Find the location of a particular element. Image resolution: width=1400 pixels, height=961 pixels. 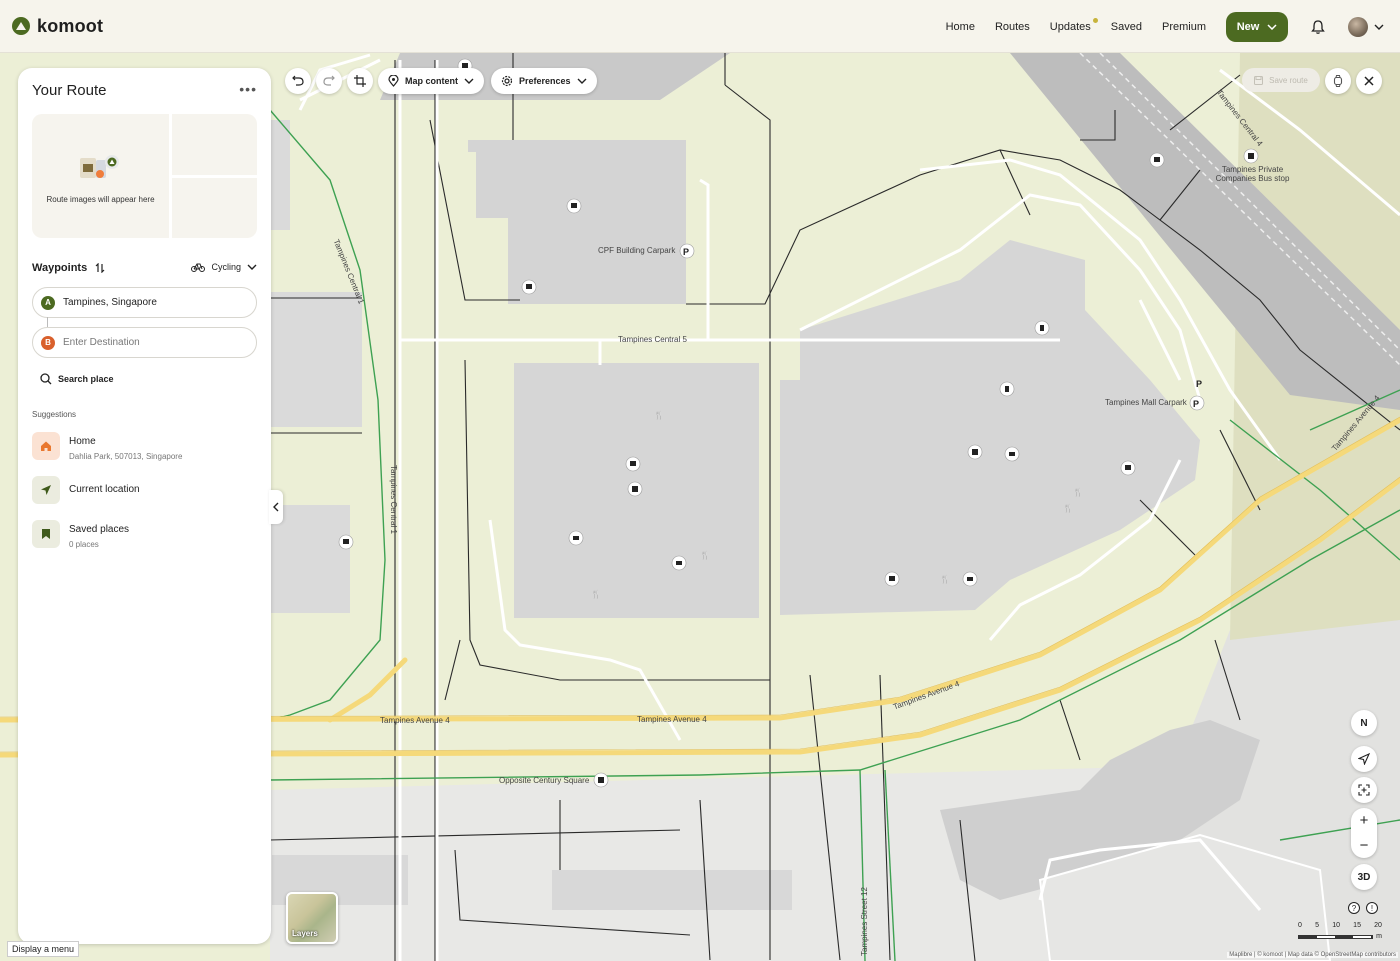

sport-selector: Cycling is located at coordinates (224, 267).